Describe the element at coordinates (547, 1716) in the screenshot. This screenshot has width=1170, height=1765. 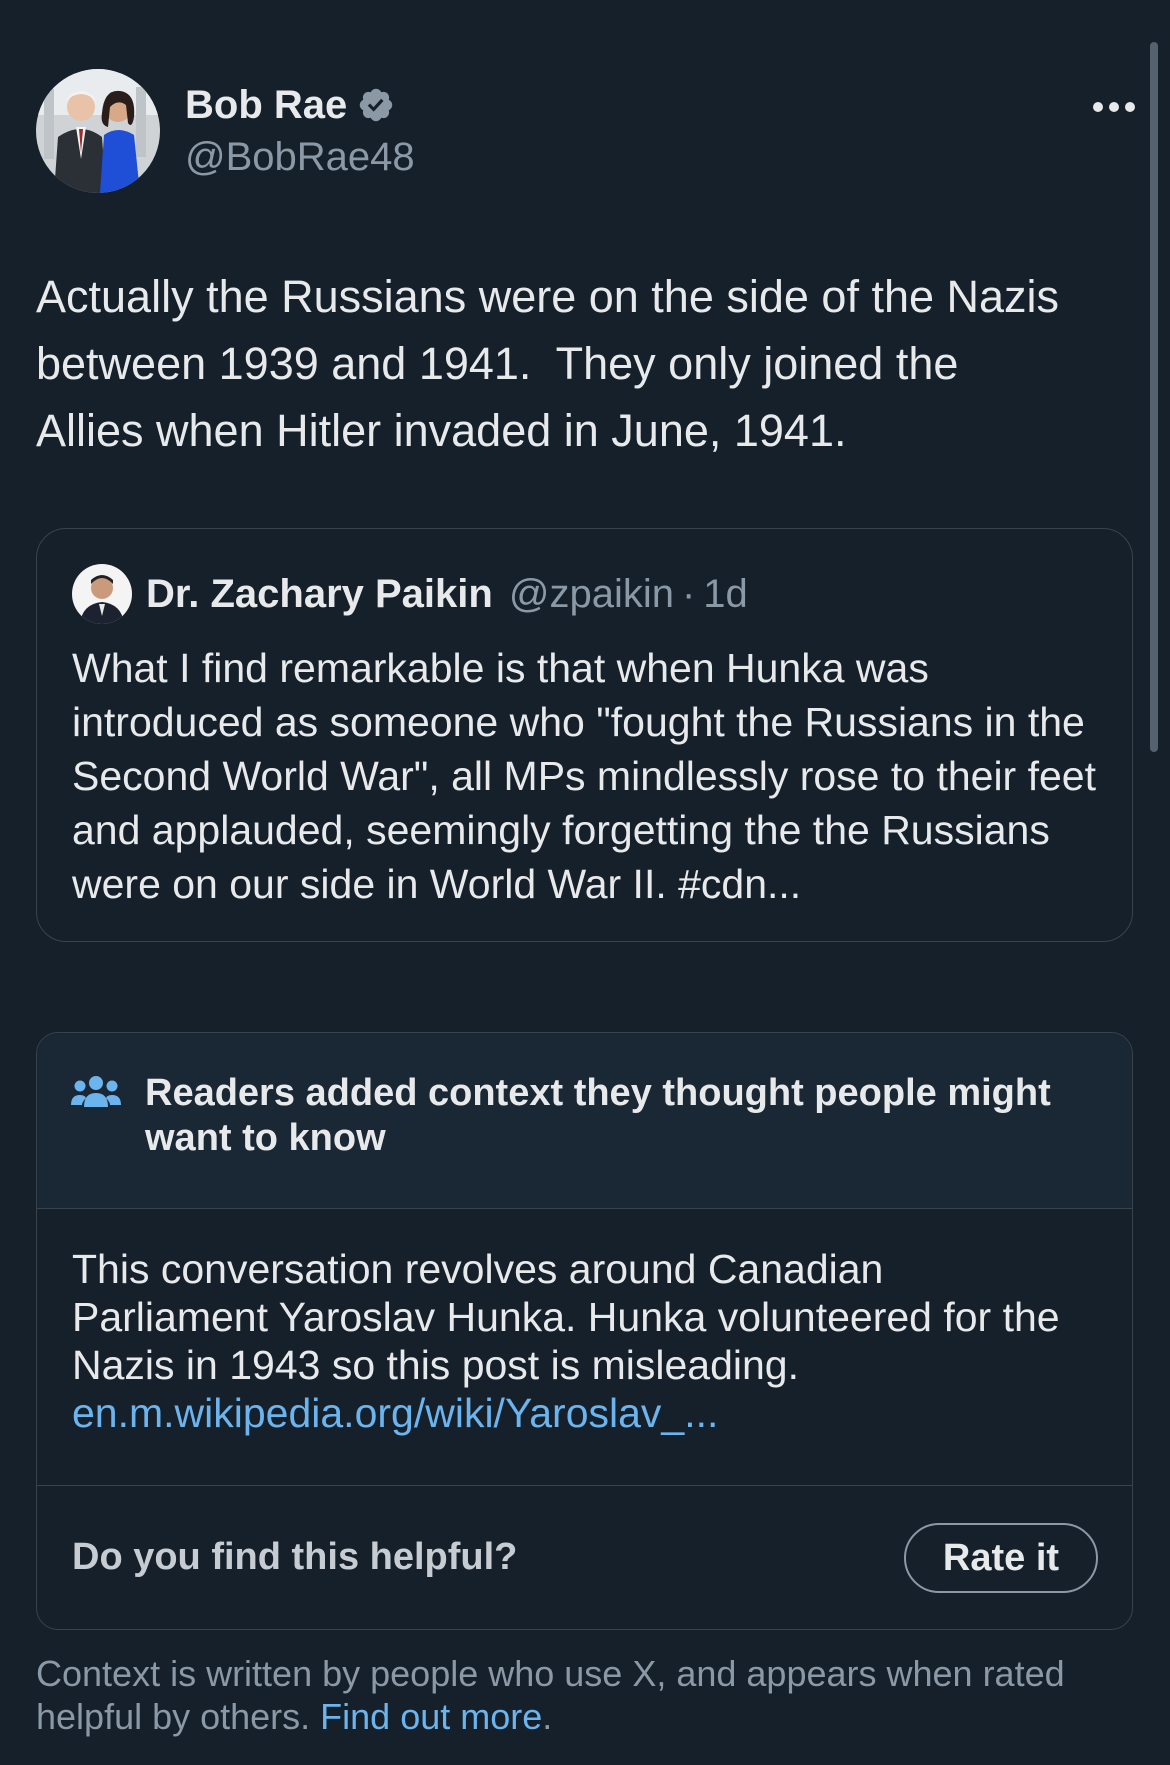
I see `disclaimer-suffix: .` at that location.